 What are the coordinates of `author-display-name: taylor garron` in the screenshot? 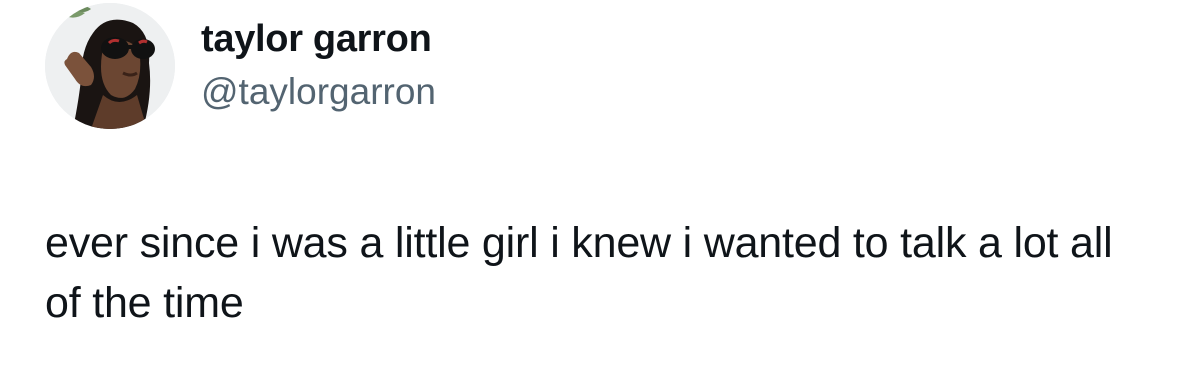 It's located at (316, 39).